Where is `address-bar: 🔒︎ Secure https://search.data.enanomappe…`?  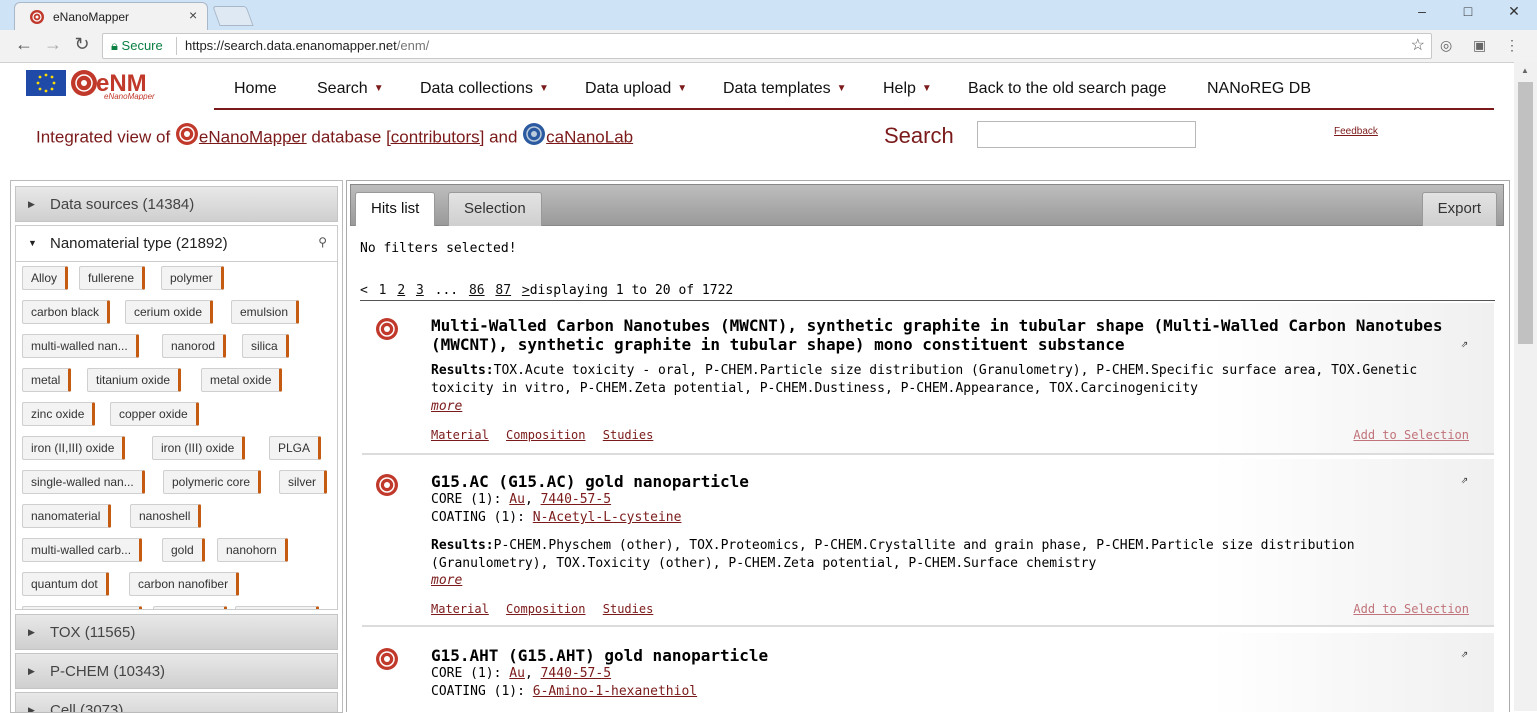 address-bar: 🔒︎ Secure https://search.data.enanomappe… is located at coordinates (767, 46).